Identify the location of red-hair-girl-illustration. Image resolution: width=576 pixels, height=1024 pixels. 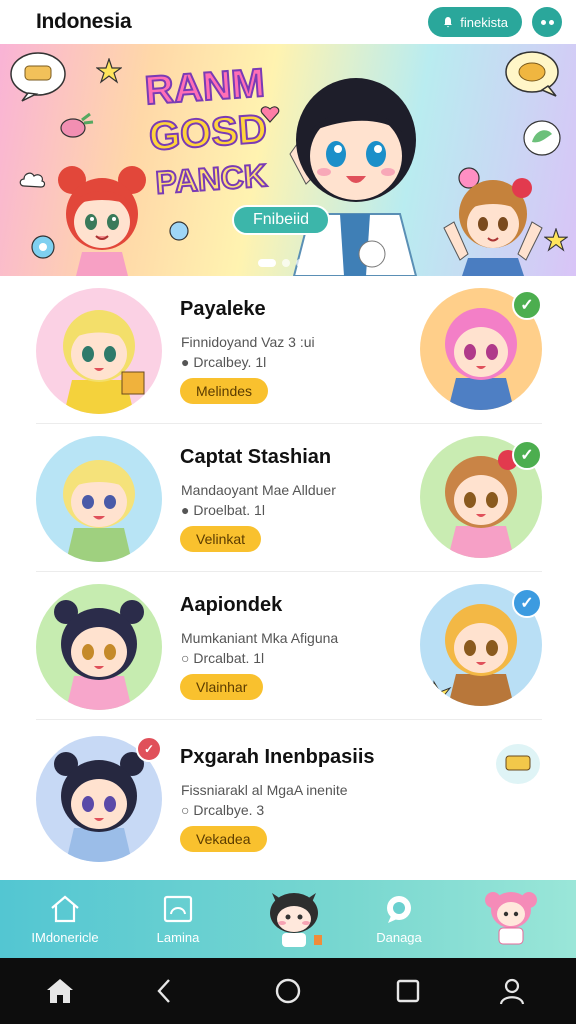
(102, 221).